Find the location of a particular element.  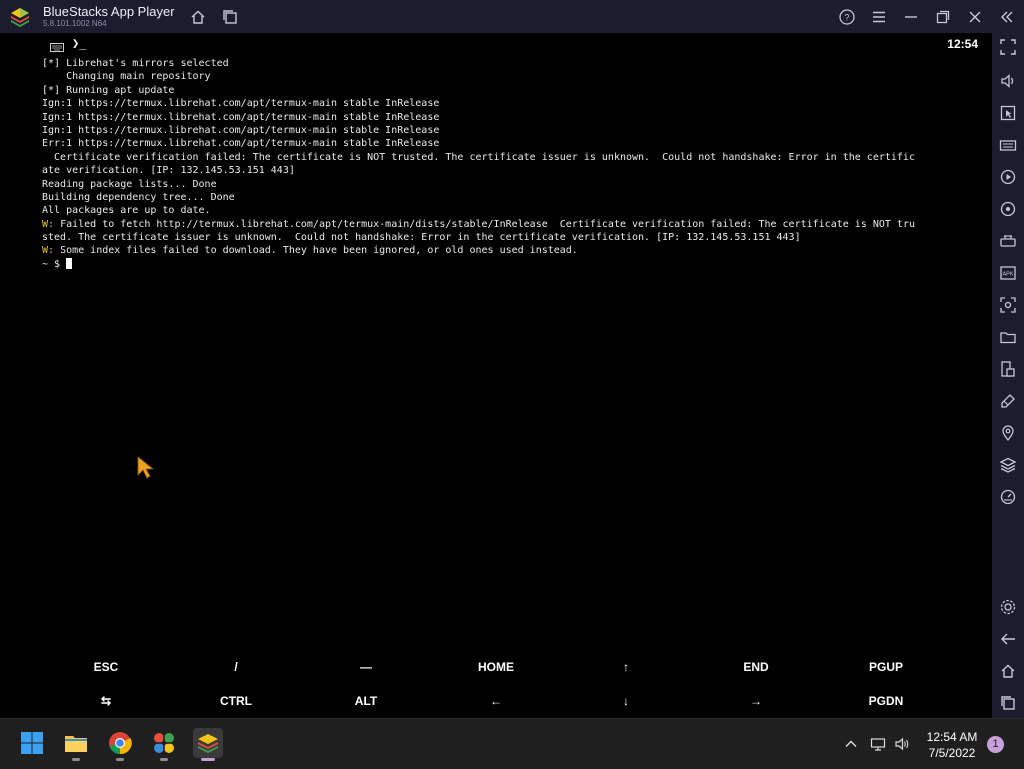

terminal-line-text: Reading package lists... Done is located at coordinates (129, 184).